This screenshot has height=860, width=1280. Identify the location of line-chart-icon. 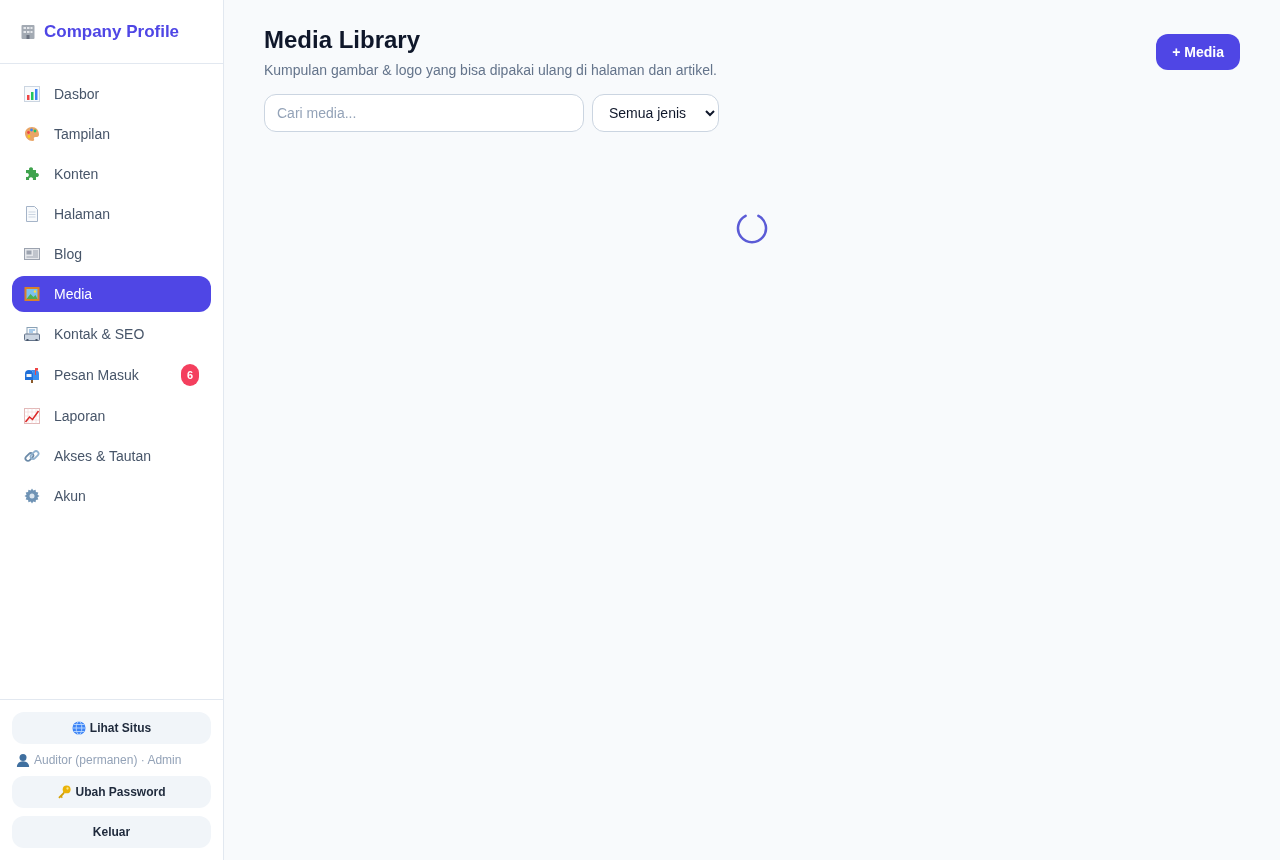
(32, 416).